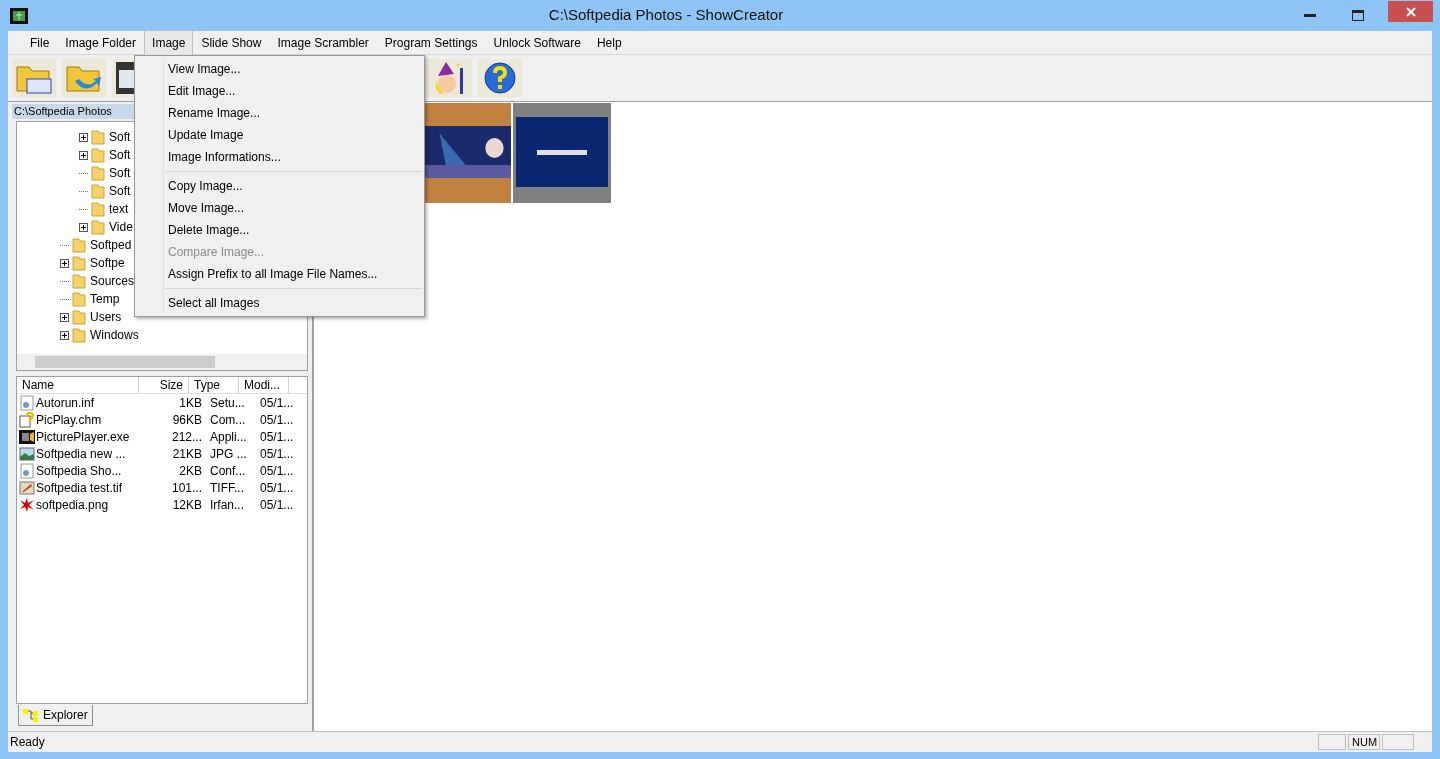 This screenshot has width=1440, height=759. I want to click on explorer-tab: Explorer, so click(55, 715).